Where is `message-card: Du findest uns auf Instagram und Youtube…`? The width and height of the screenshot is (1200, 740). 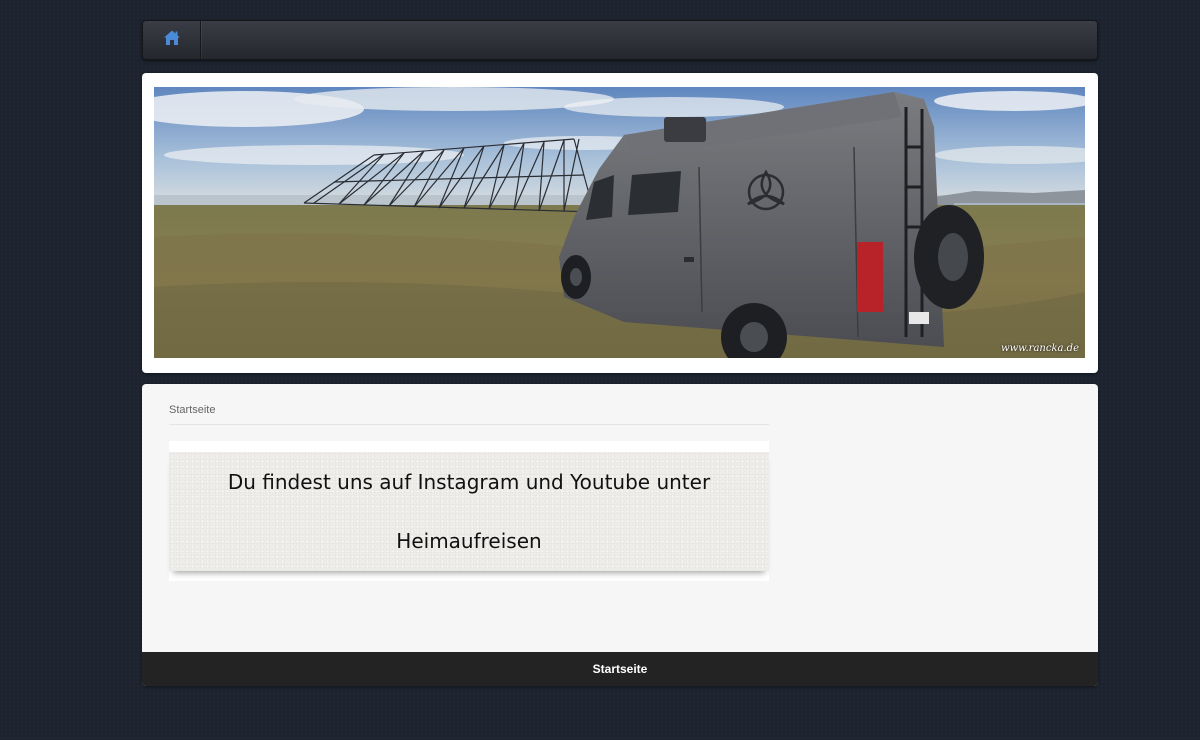
message-card: Du findest uns auf Instagram und Youtube… is located at coordinates (469, 511).